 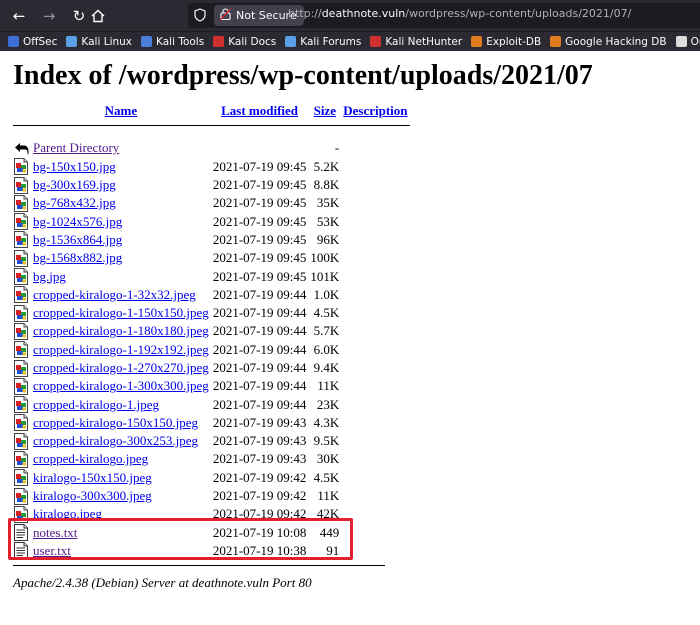 What do you see at coordinates (77, 239) in the screenshot?
I see `file-link: bg-1536x864.jpg` at bounding box center [77, 239].